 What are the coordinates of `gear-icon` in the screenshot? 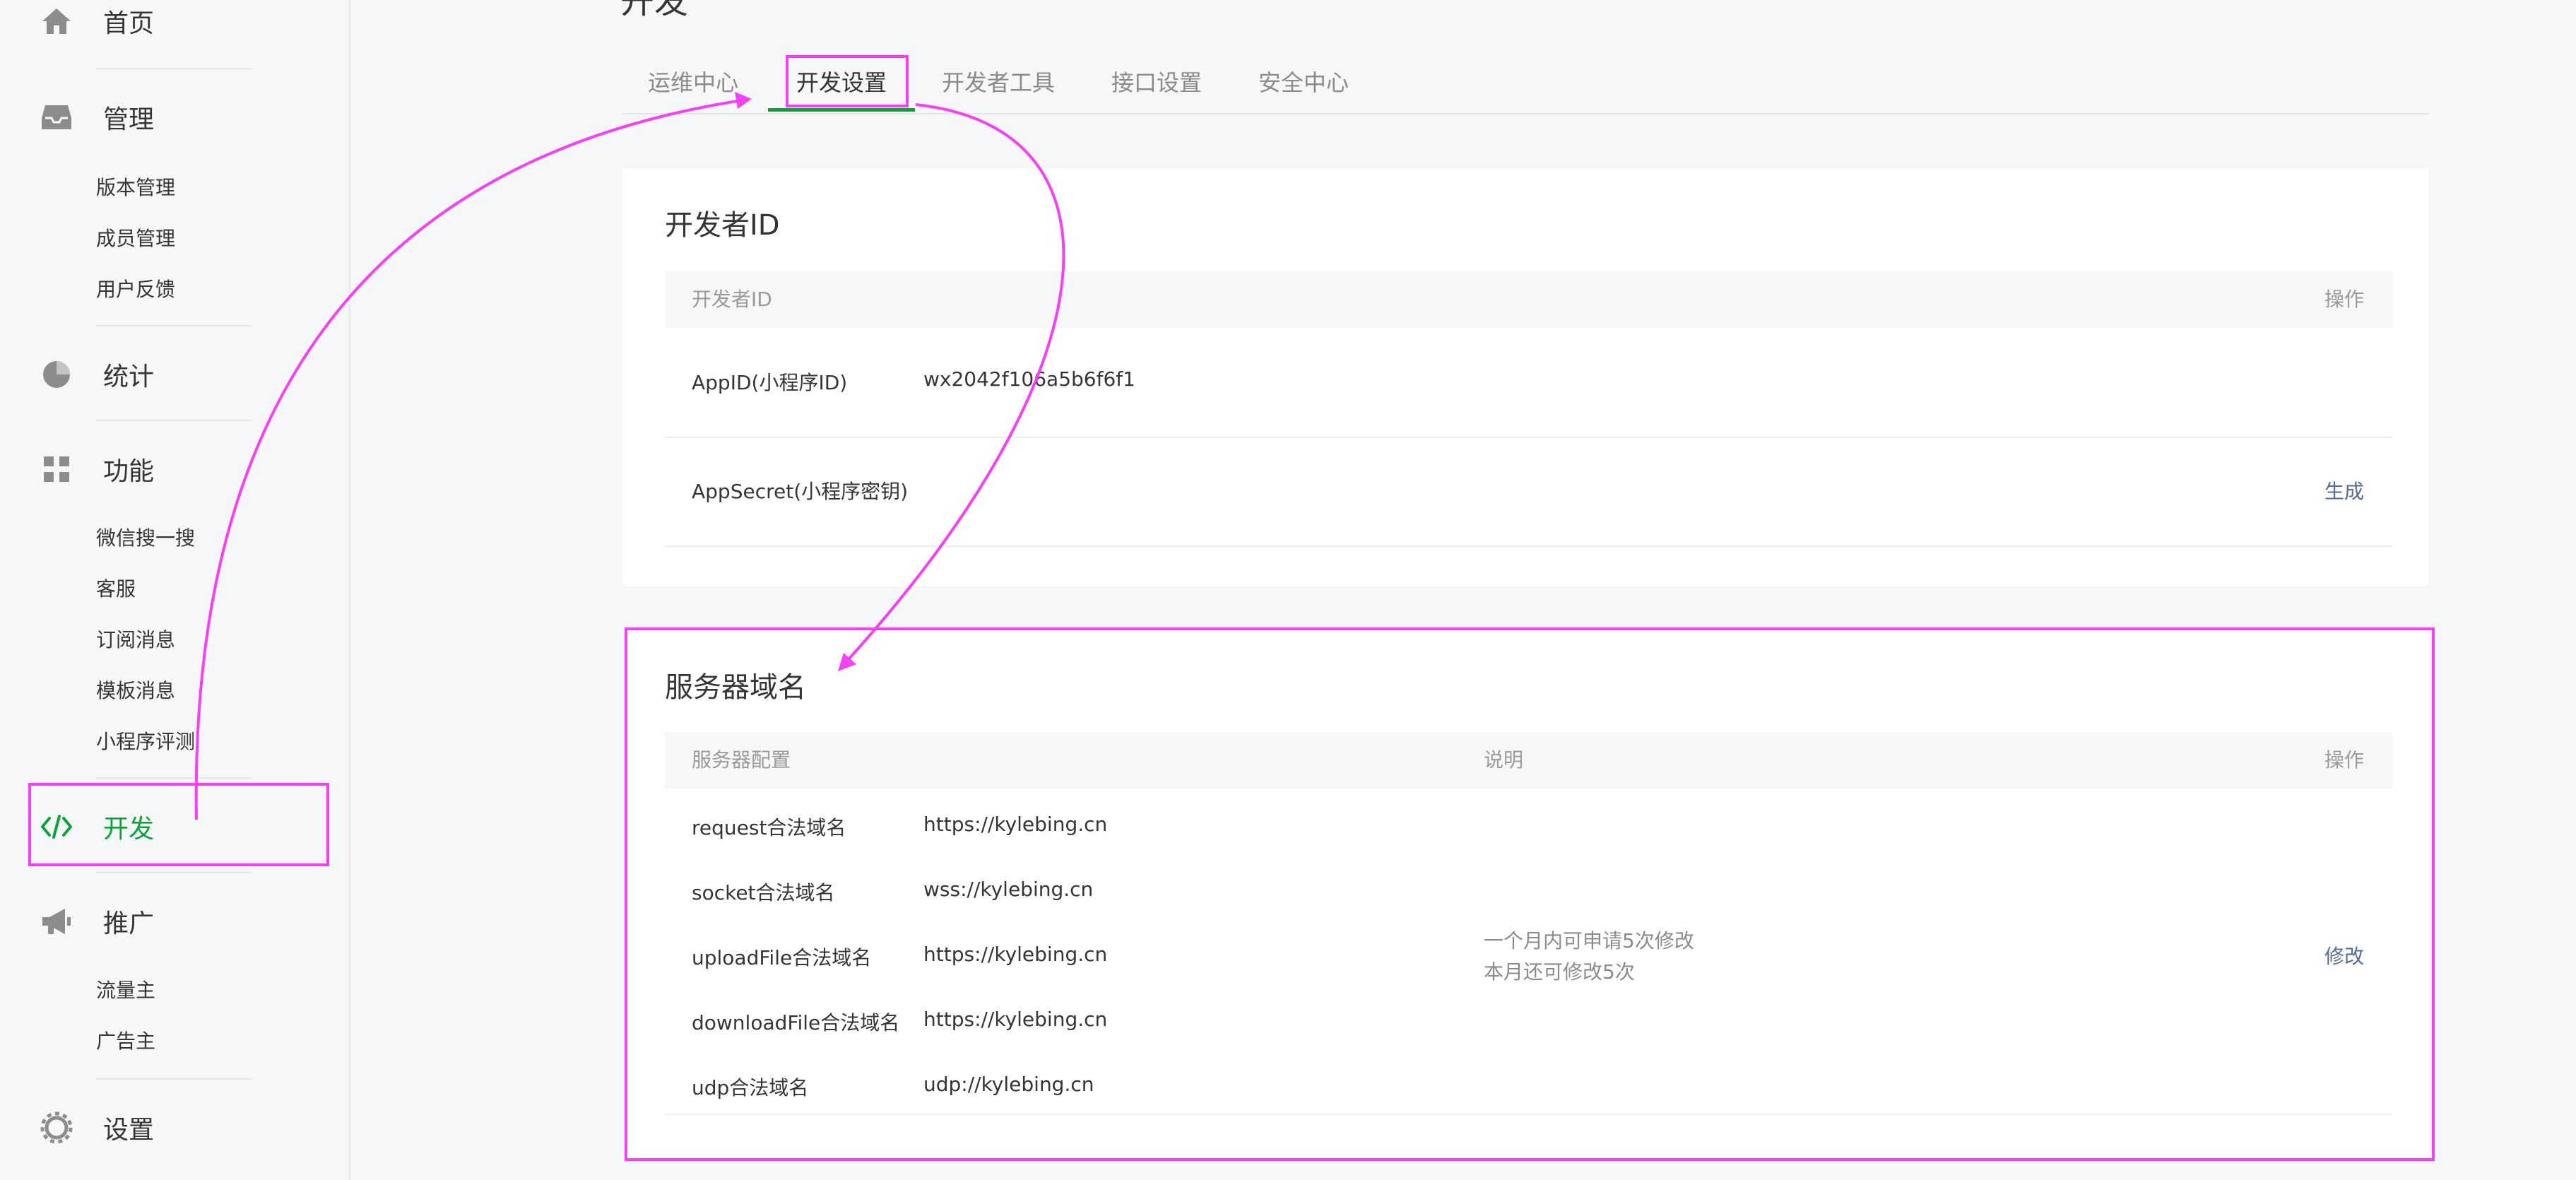 It's located at (56, 1128).